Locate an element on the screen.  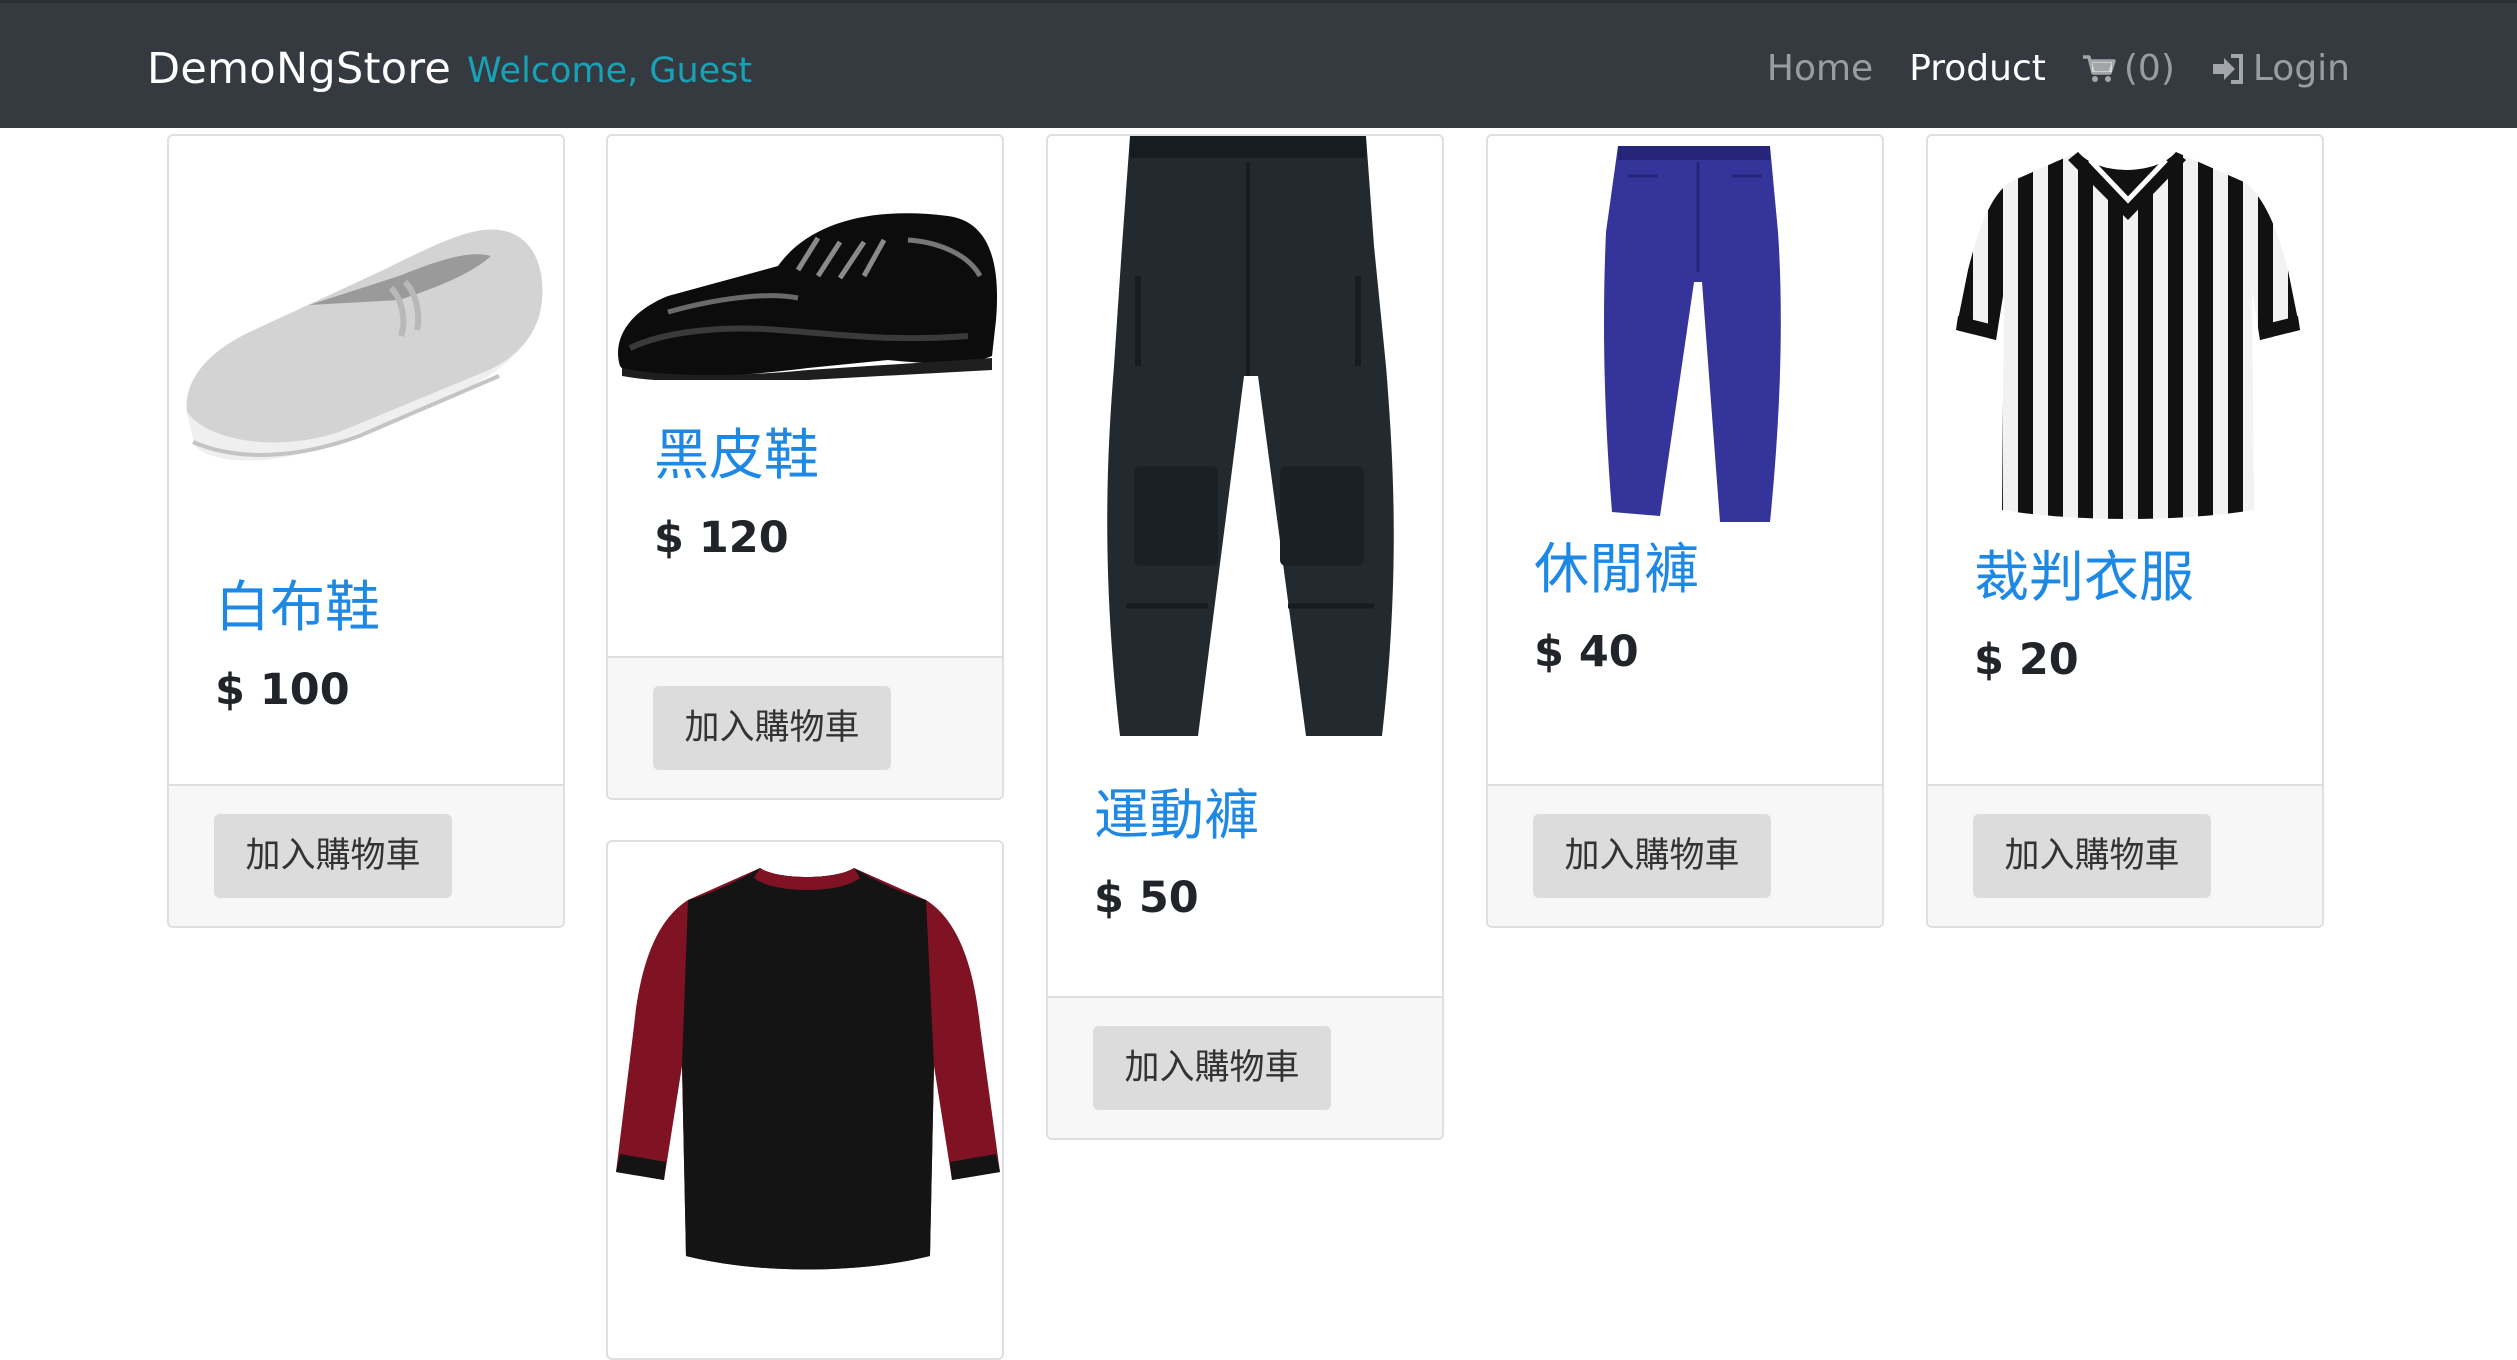
product-card: 休閒褲 $ 40 加入購物車 is located at coordinates (1685, 531).